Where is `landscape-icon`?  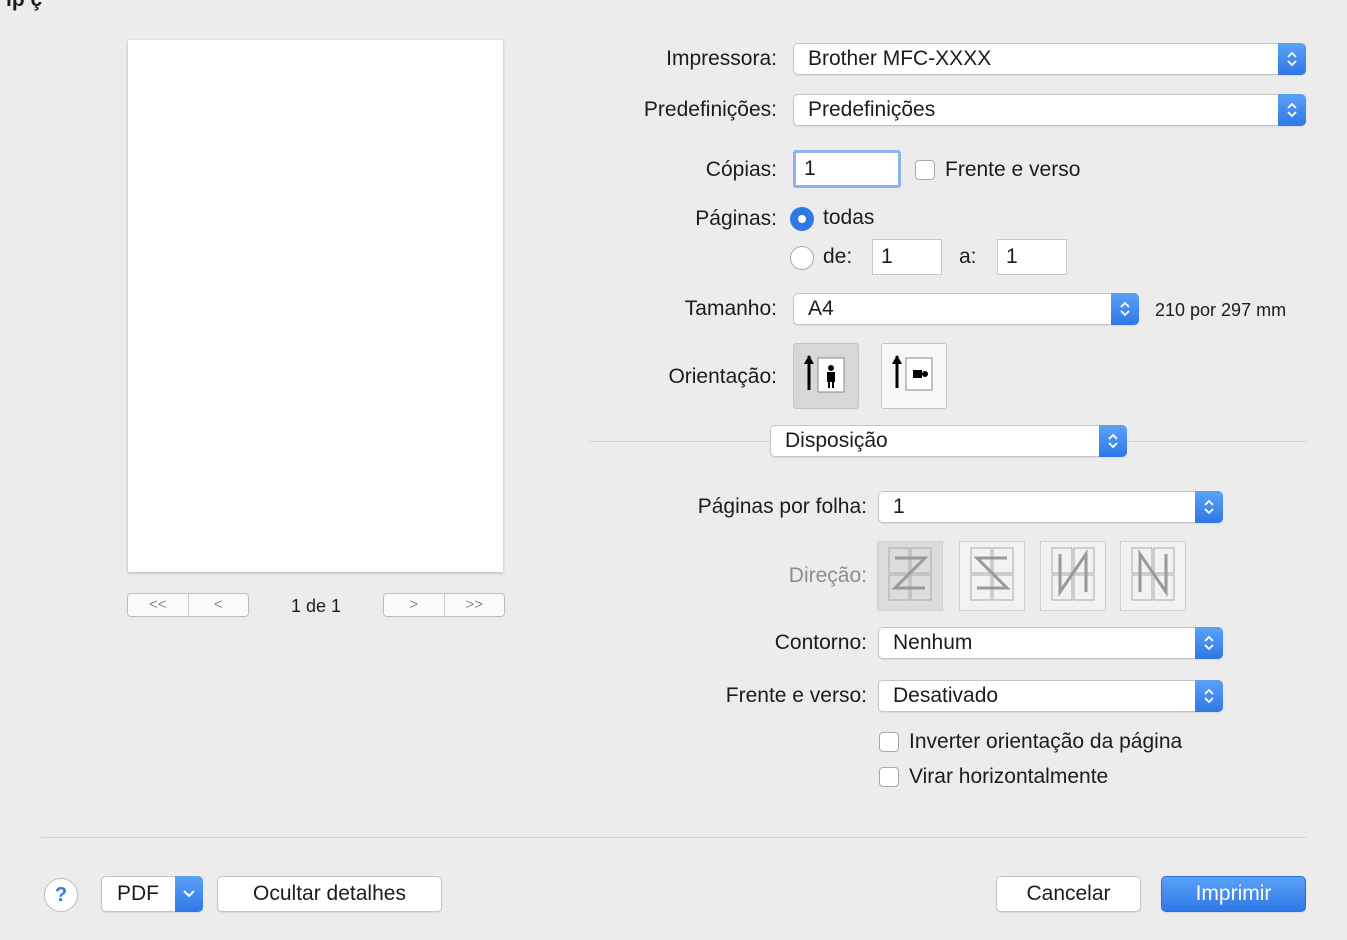 landscape-icon is located at coordinates (914, 376).